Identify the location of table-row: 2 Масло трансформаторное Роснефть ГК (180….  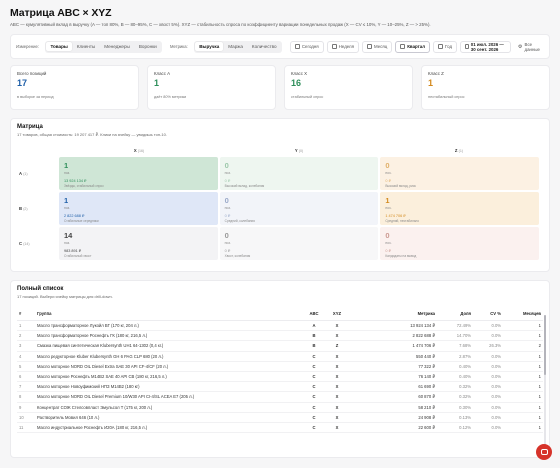
(280, 336).